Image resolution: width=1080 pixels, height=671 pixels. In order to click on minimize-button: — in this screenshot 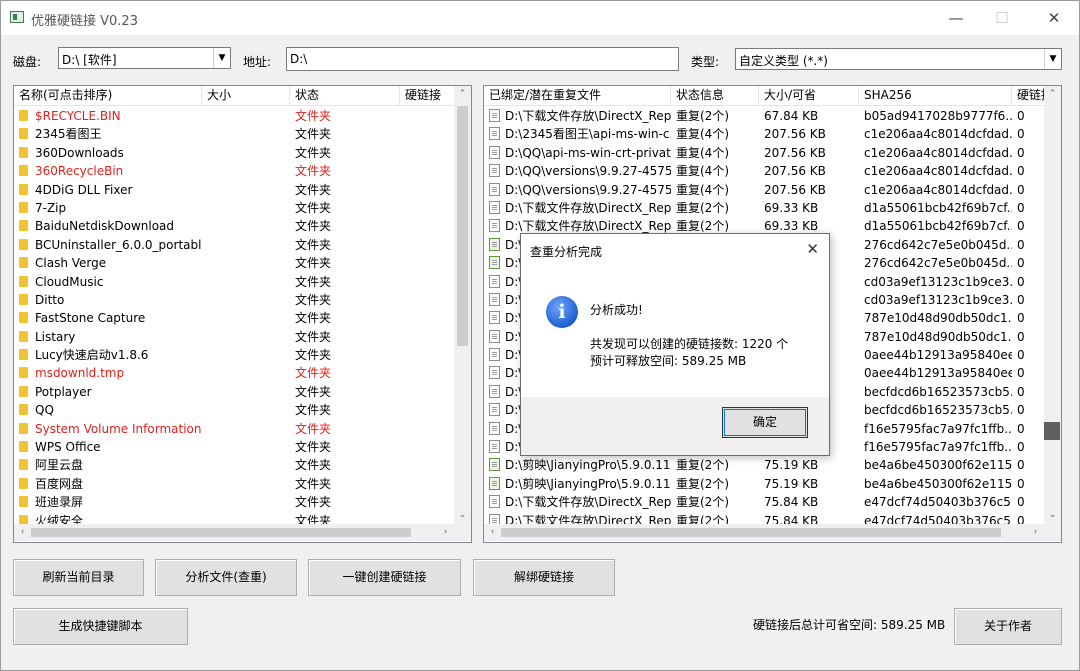, I will do `click(956, 18)`.